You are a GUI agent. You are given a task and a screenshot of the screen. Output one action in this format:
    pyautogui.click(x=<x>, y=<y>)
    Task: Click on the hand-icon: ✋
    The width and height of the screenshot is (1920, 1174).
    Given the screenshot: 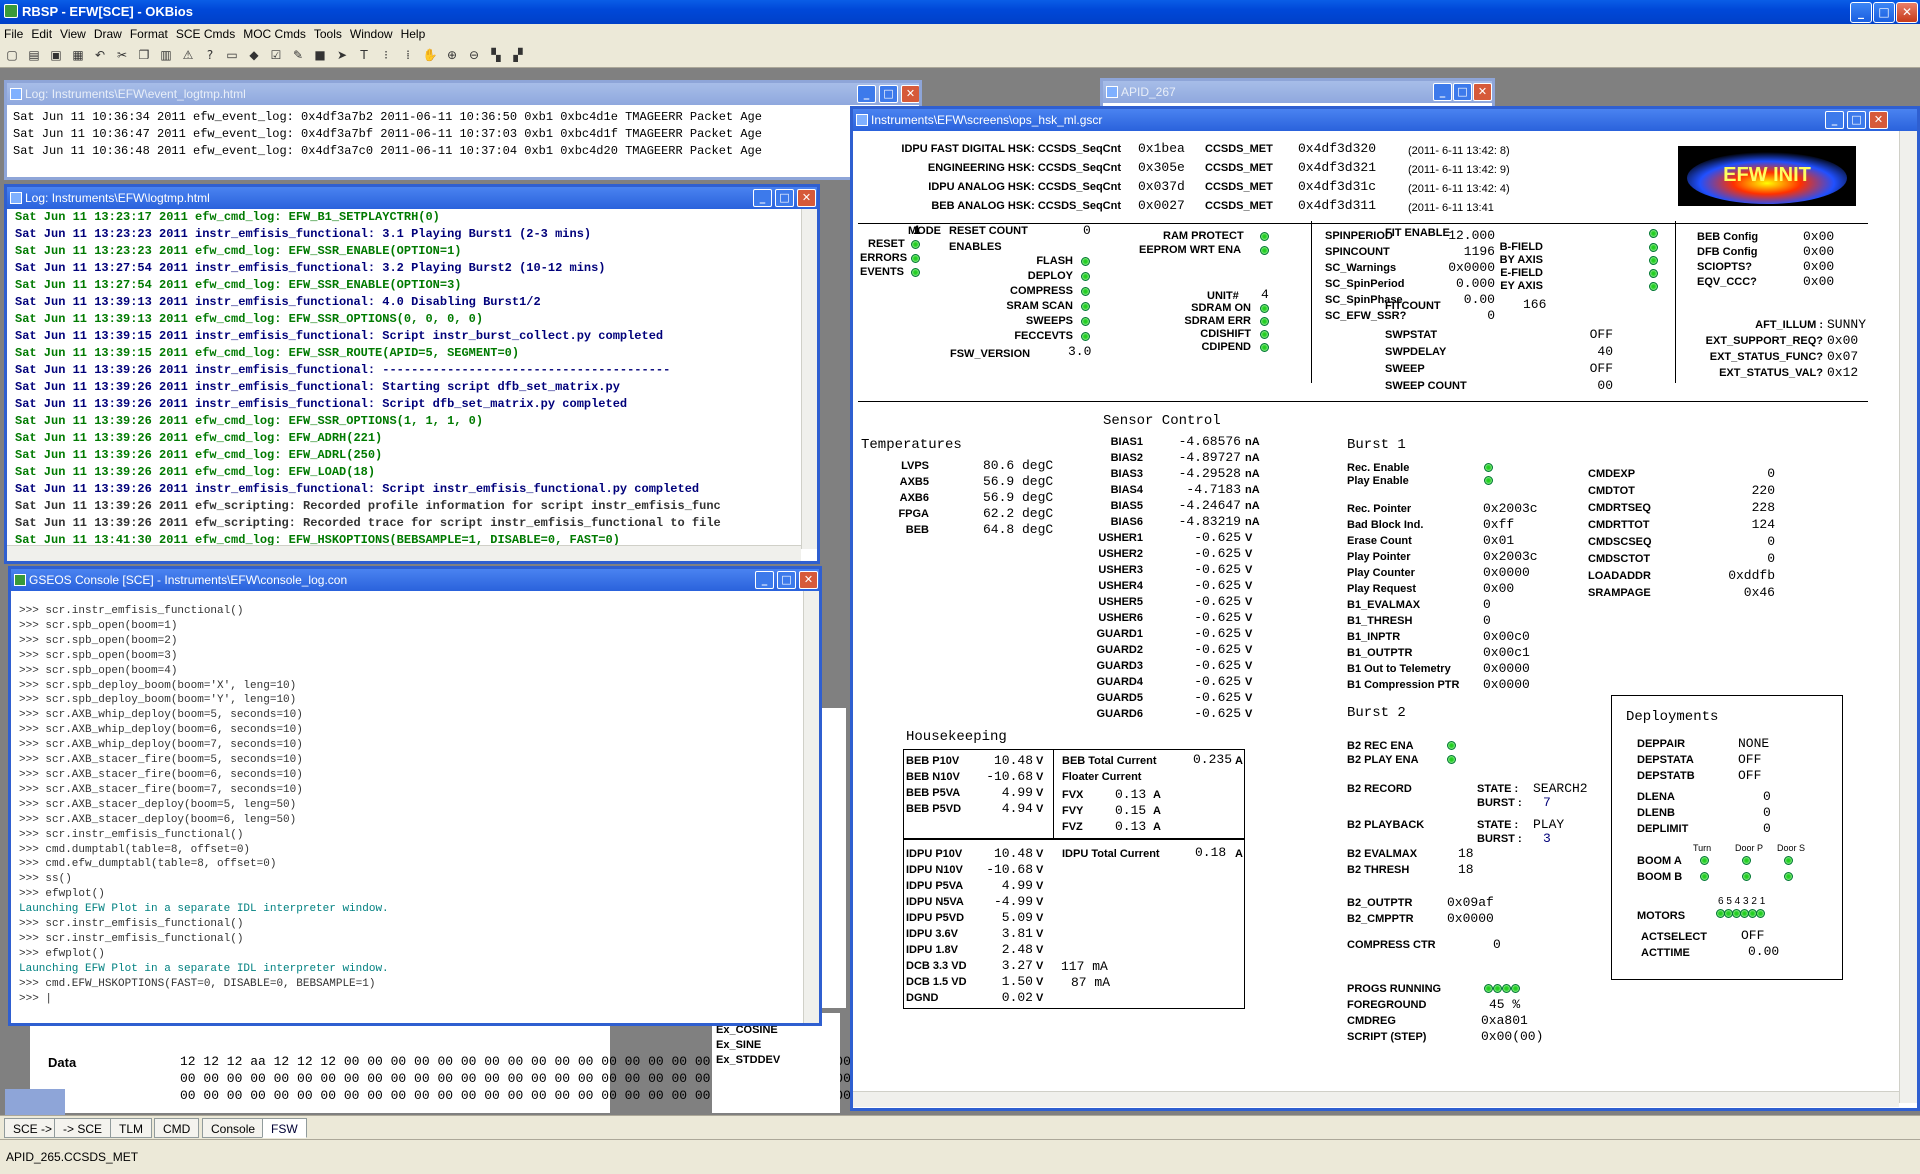 What is the action you would take?
    pyautogui.click(x=430, y=55)
    